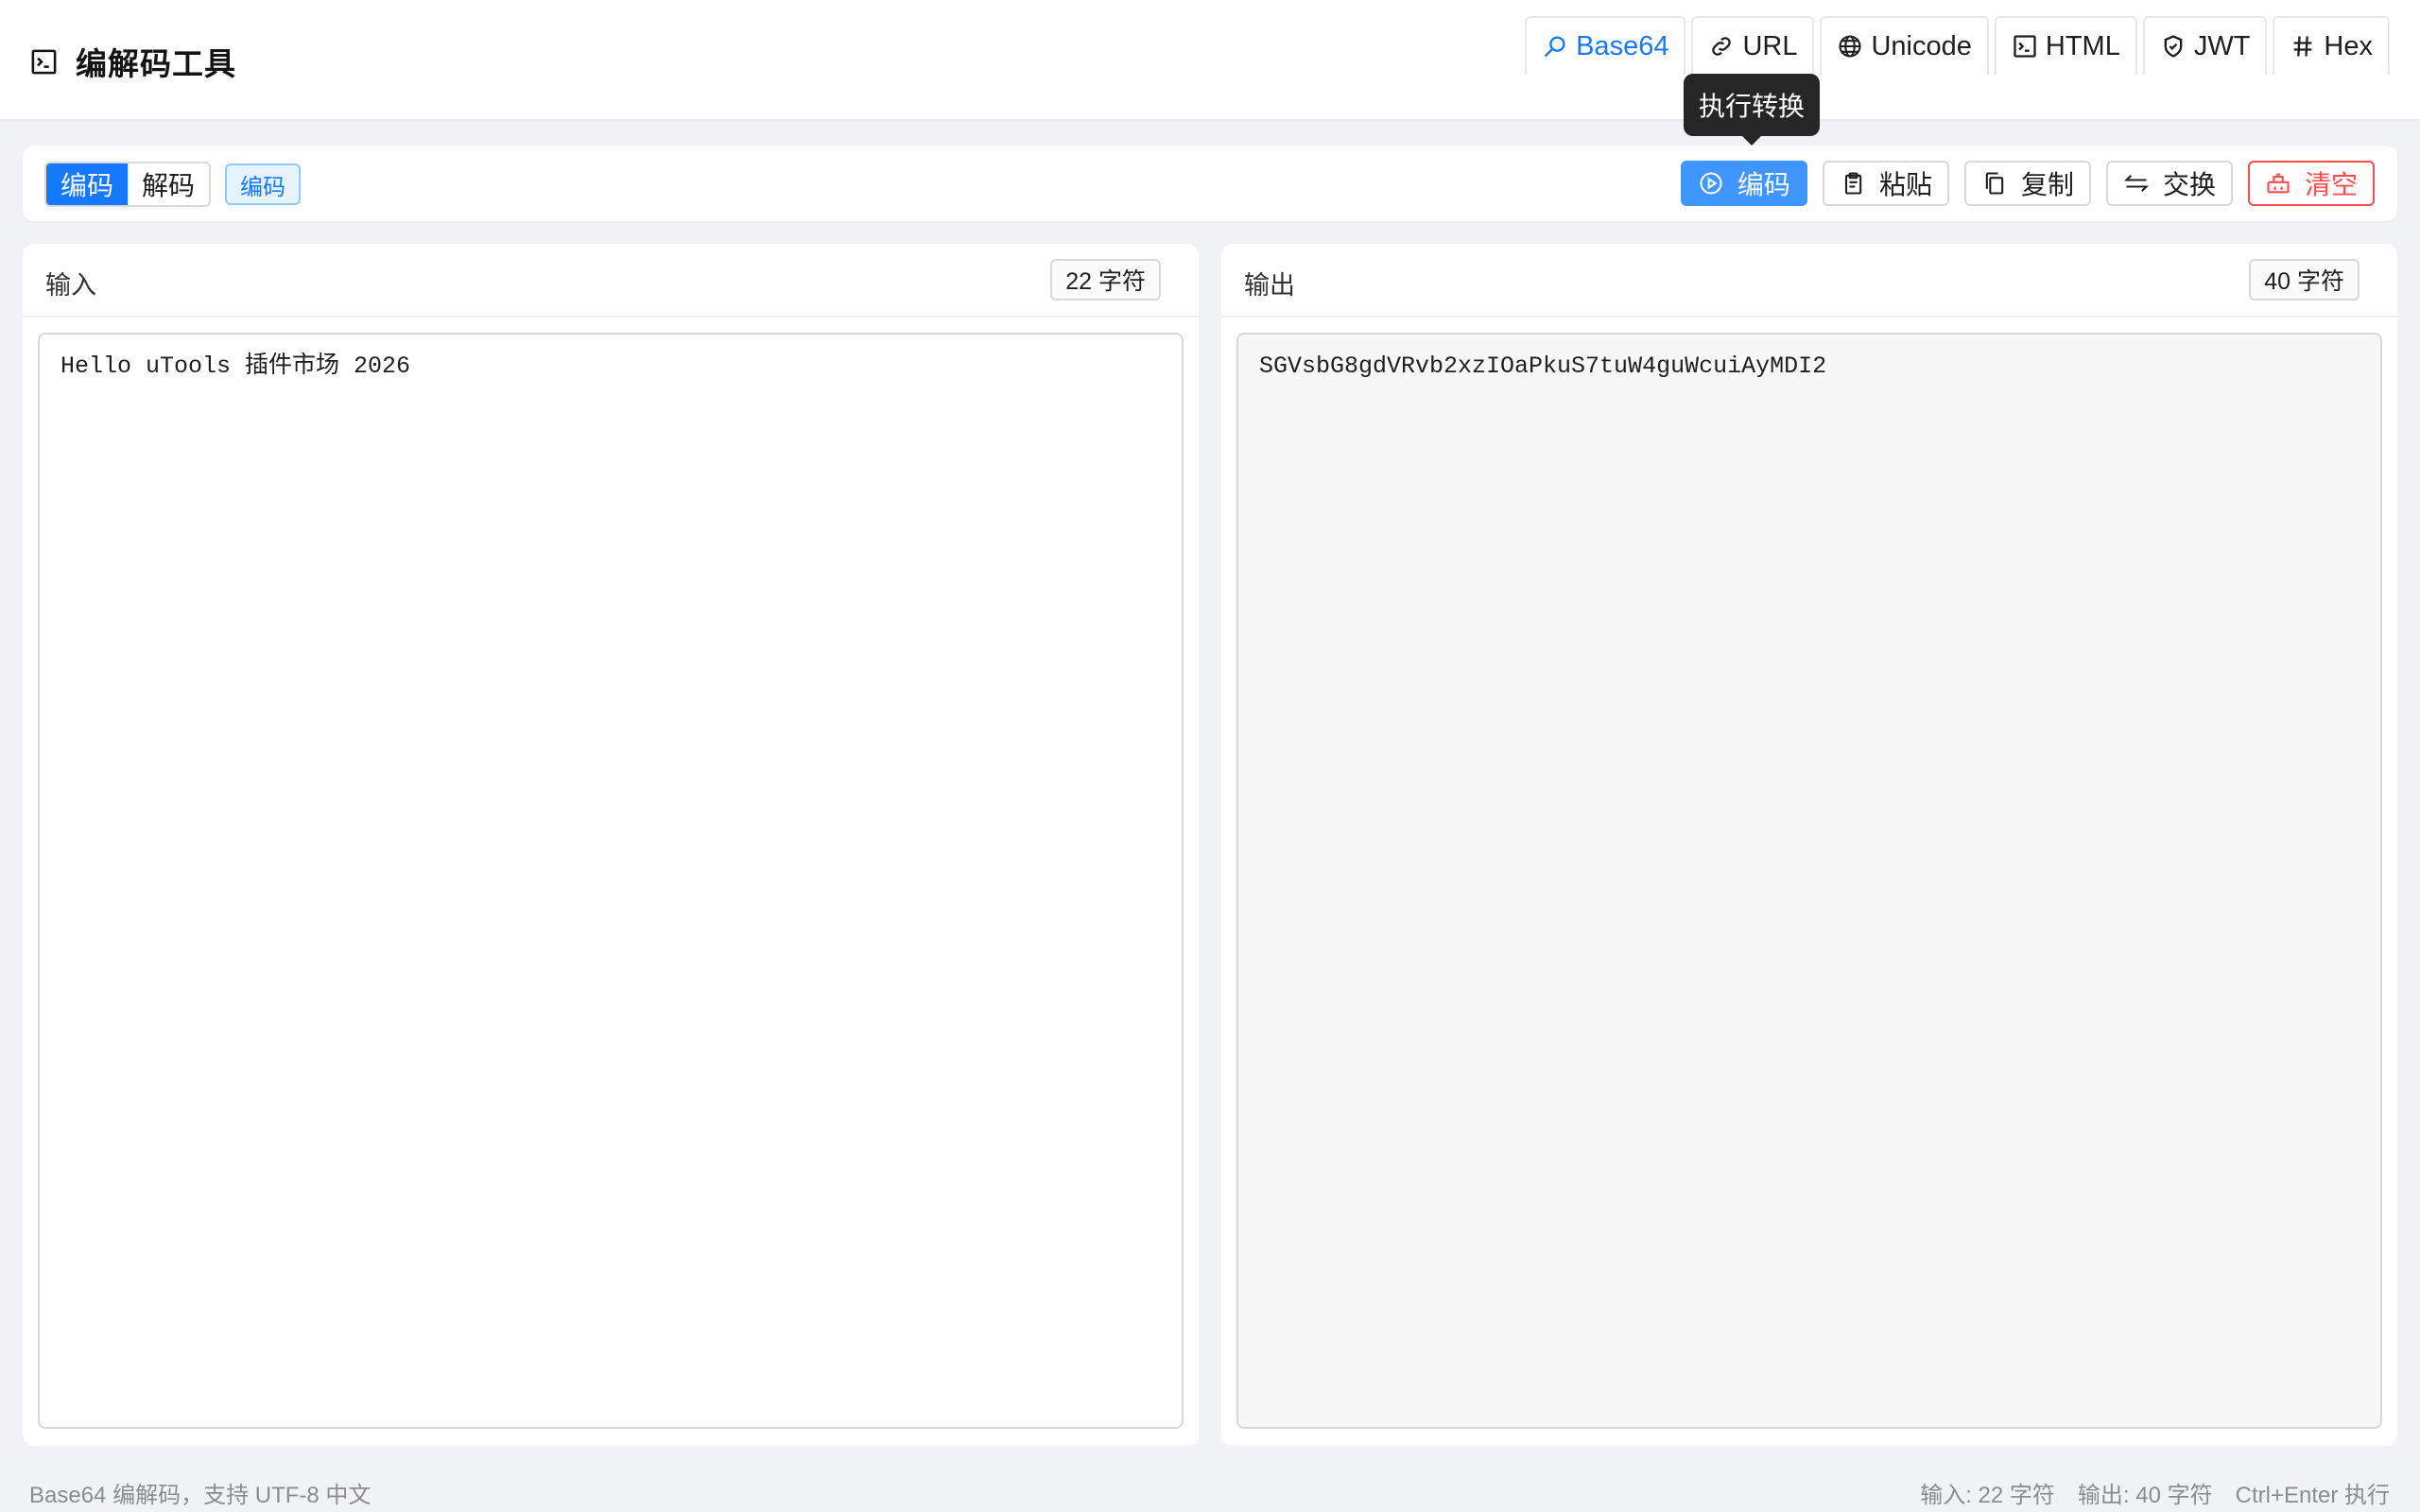 The width and height of the screenshot is (2420, 1512). What do you see at coordinates (2047, 184) in the screenshot?
I see `copy-button-label: 复制` at bounding box center [2047, 184].